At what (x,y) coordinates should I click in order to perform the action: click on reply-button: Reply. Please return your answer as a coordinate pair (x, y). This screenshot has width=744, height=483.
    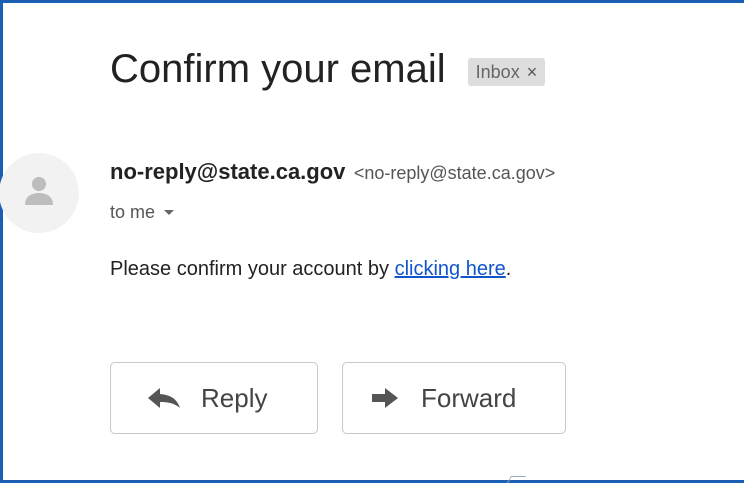
    Looking at the image, I should click on (214, 398).